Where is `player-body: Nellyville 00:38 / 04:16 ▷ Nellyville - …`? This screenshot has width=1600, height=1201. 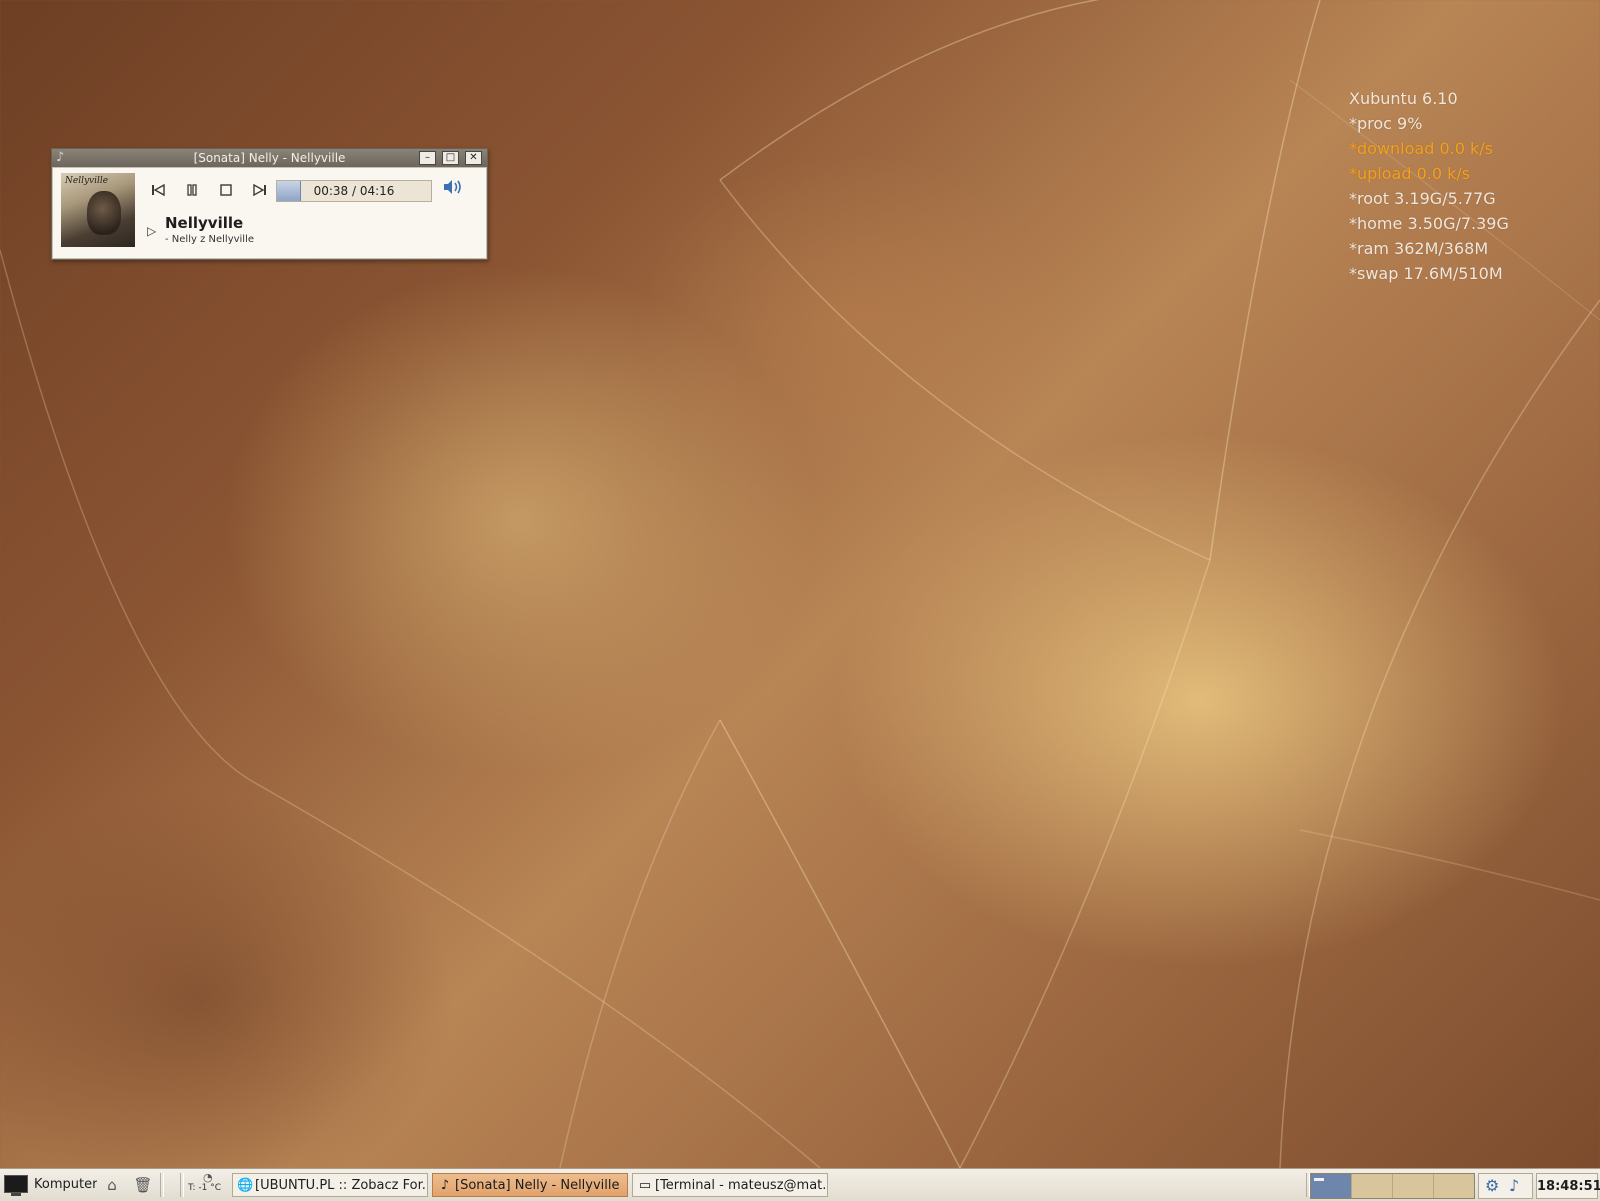
player-body: Nellyville 00:38 / 04:16 ▷ Nellyville - … is located at coordinates (269, 213).